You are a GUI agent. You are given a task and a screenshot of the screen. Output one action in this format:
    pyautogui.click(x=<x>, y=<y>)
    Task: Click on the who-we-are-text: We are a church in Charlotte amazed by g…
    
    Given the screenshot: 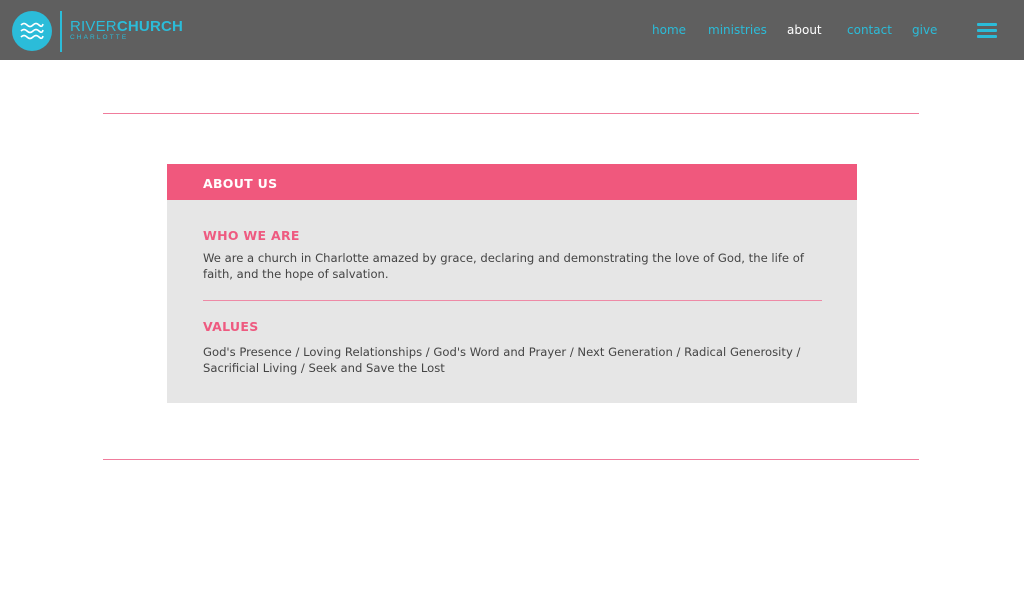 What is the action you would take?
    pyautogui.click(x=503, y=266)
    